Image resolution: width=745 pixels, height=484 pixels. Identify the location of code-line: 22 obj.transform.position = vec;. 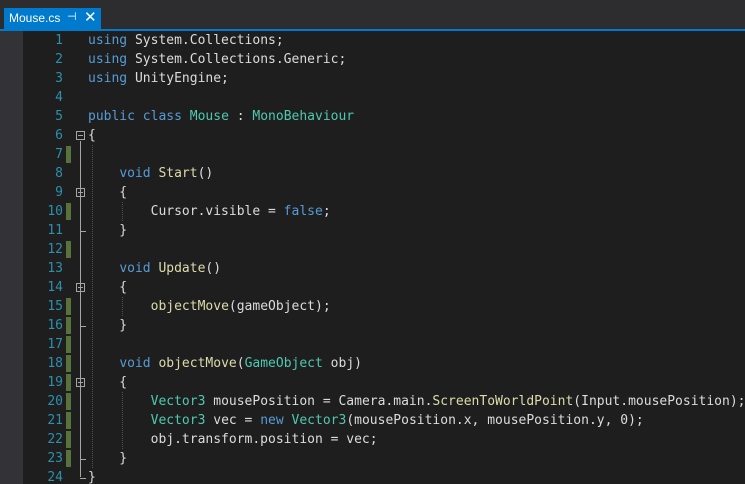
(372, 439).